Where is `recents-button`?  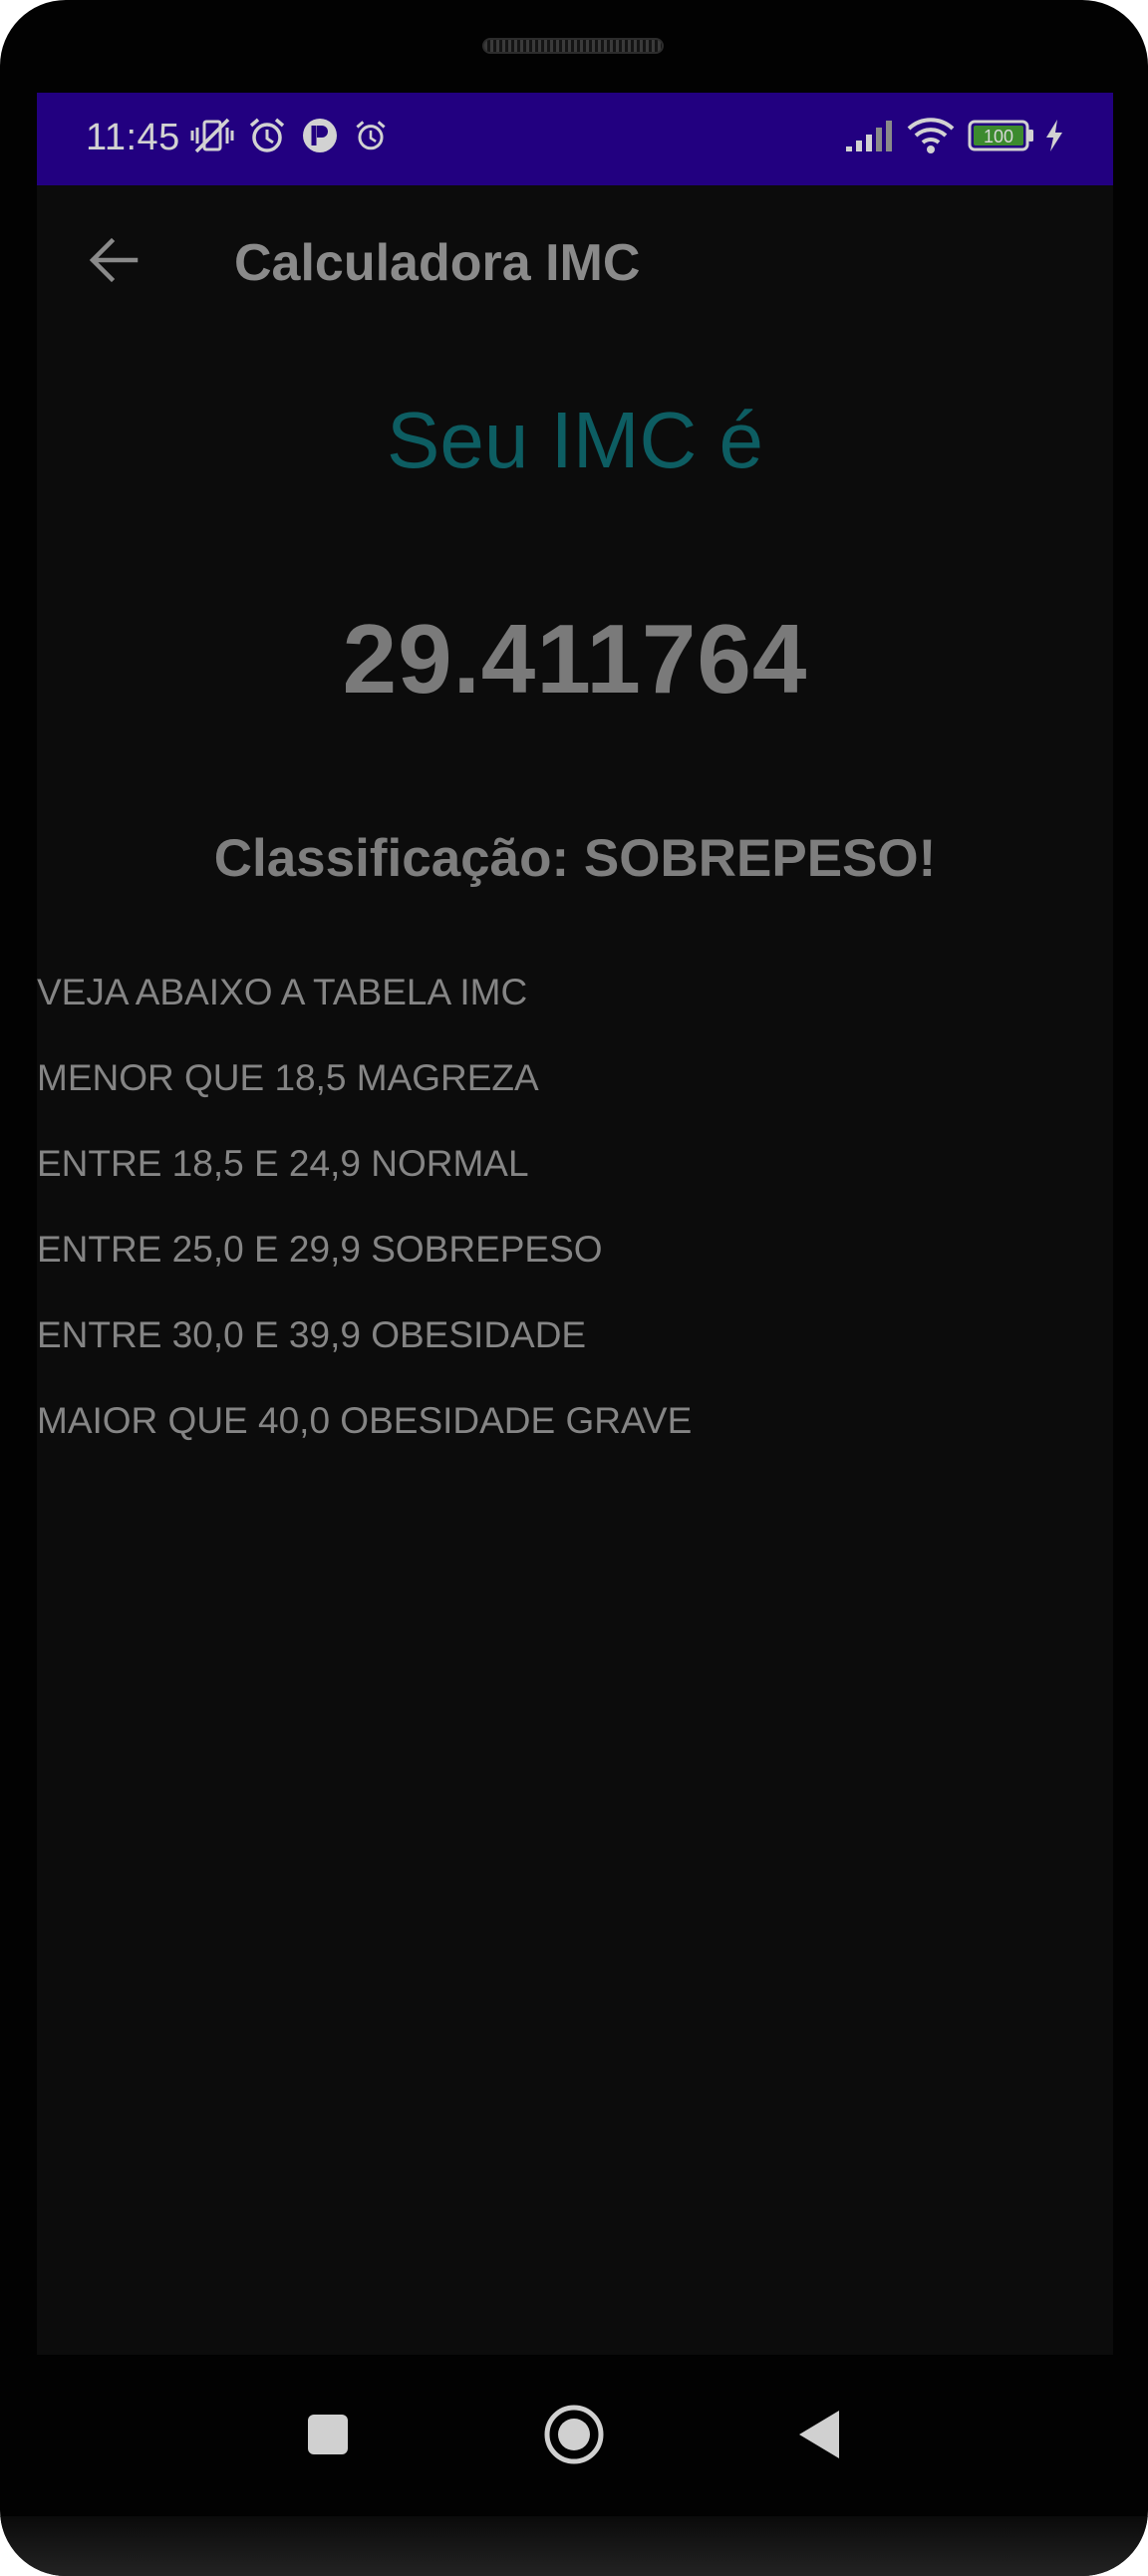
recents-button is located at coordinates (328, 2434).